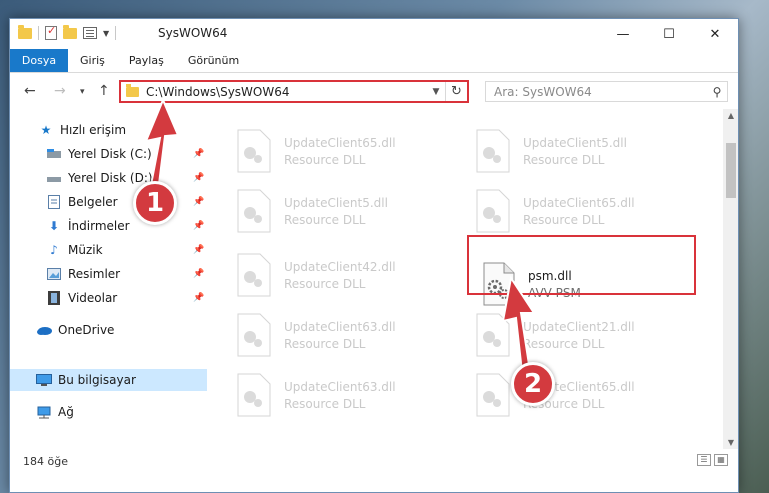 The image size is (769, 493). I want to click on sidebar-item-label: Hızlı erişim, so click(93, 130).